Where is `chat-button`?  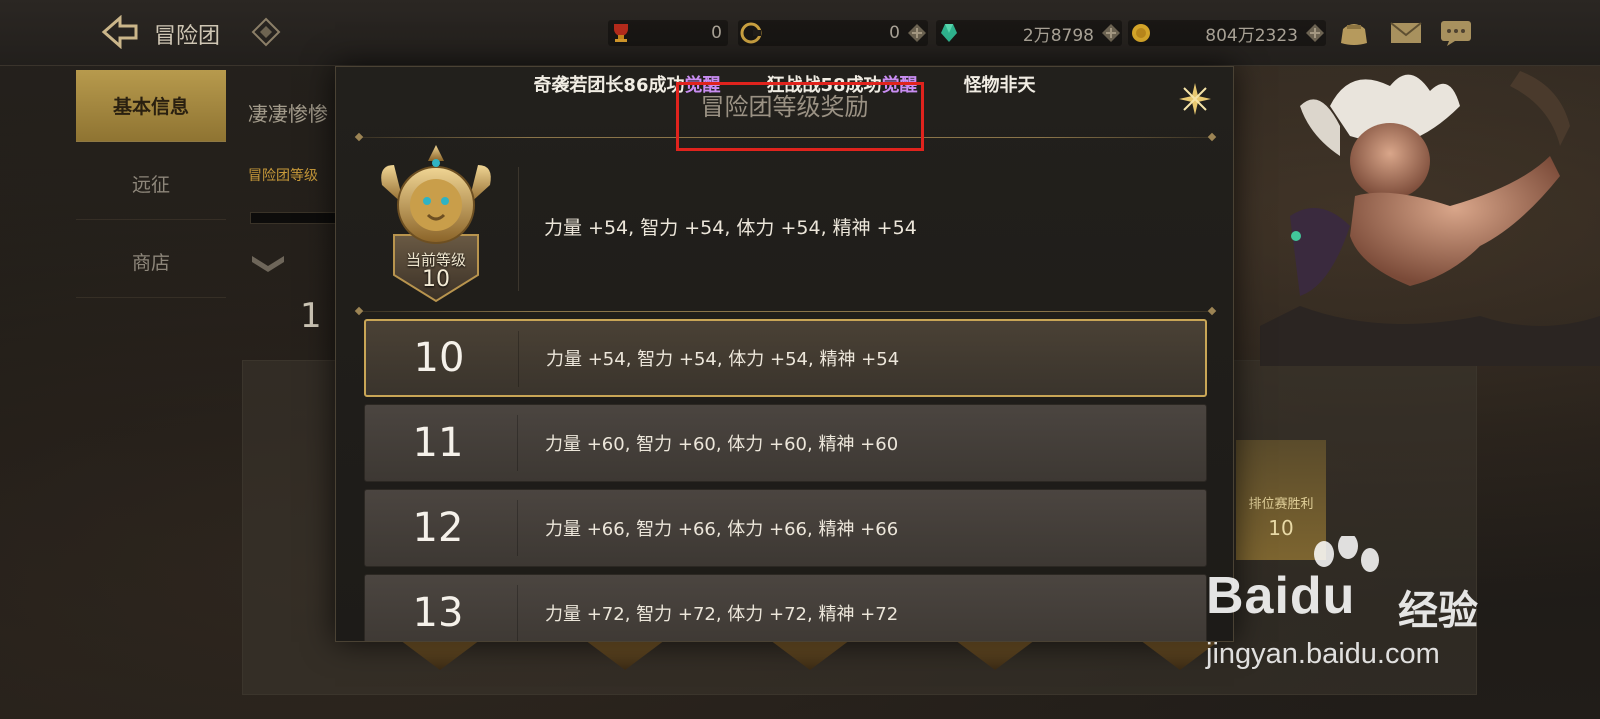
chat-button is located at coordinates (1456, 33).